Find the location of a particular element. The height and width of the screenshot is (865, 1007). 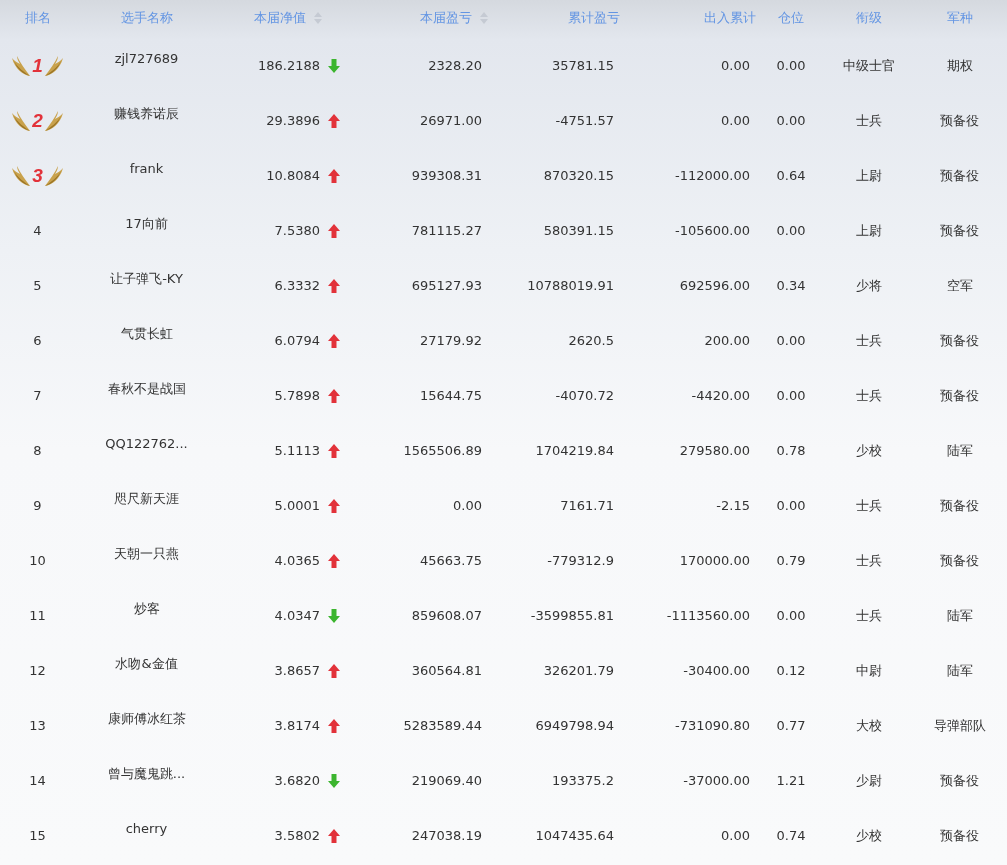

table-cell-text: 少将 is located at coordinates (869, 285).